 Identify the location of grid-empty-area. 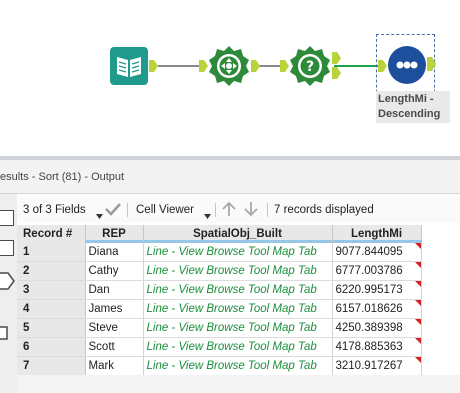
(238, 384).